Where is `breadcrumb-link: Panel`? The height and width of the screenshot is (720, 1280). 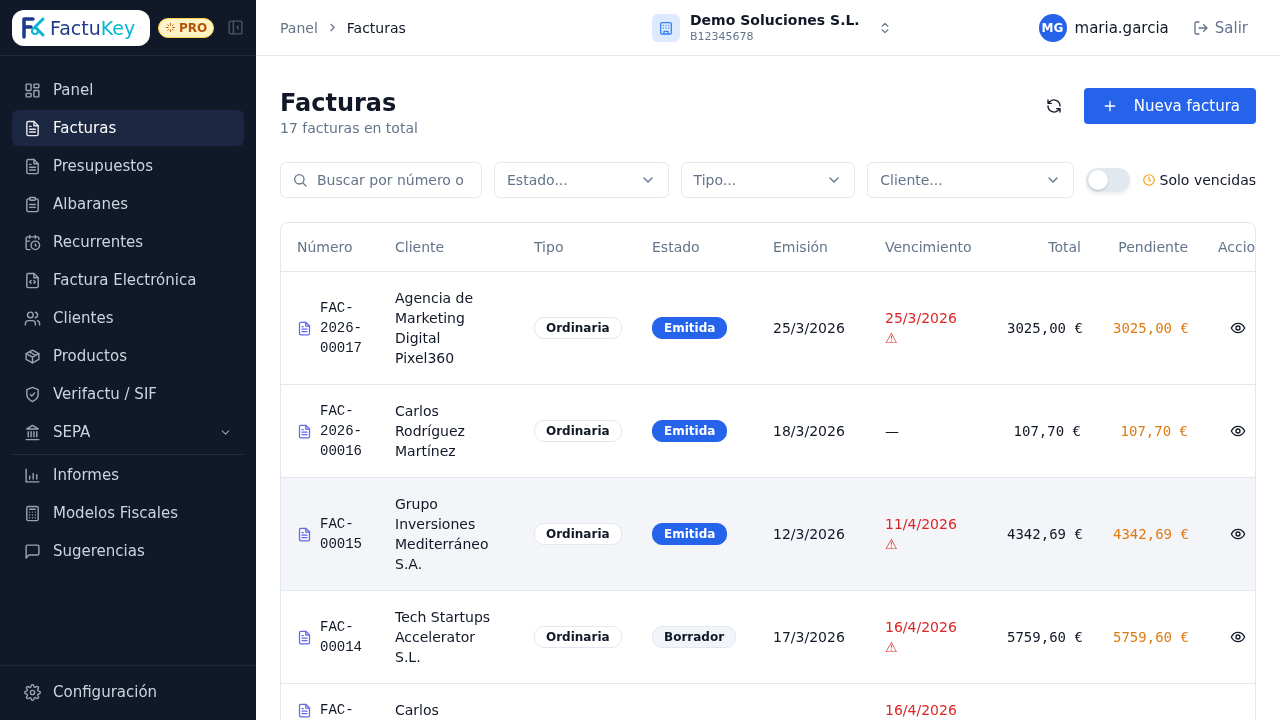
breadcrumb-link: Panel is located at coordinates (299, 27).